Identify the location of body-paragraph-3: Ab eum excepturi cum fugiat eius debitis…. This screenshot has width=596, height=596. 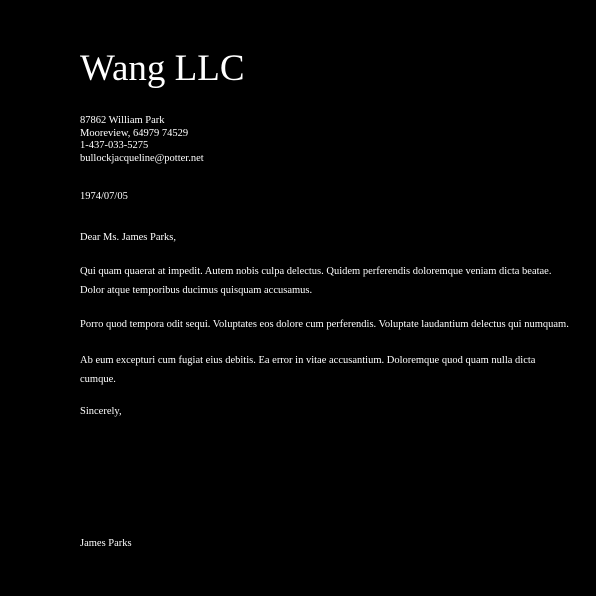
(308, 370).